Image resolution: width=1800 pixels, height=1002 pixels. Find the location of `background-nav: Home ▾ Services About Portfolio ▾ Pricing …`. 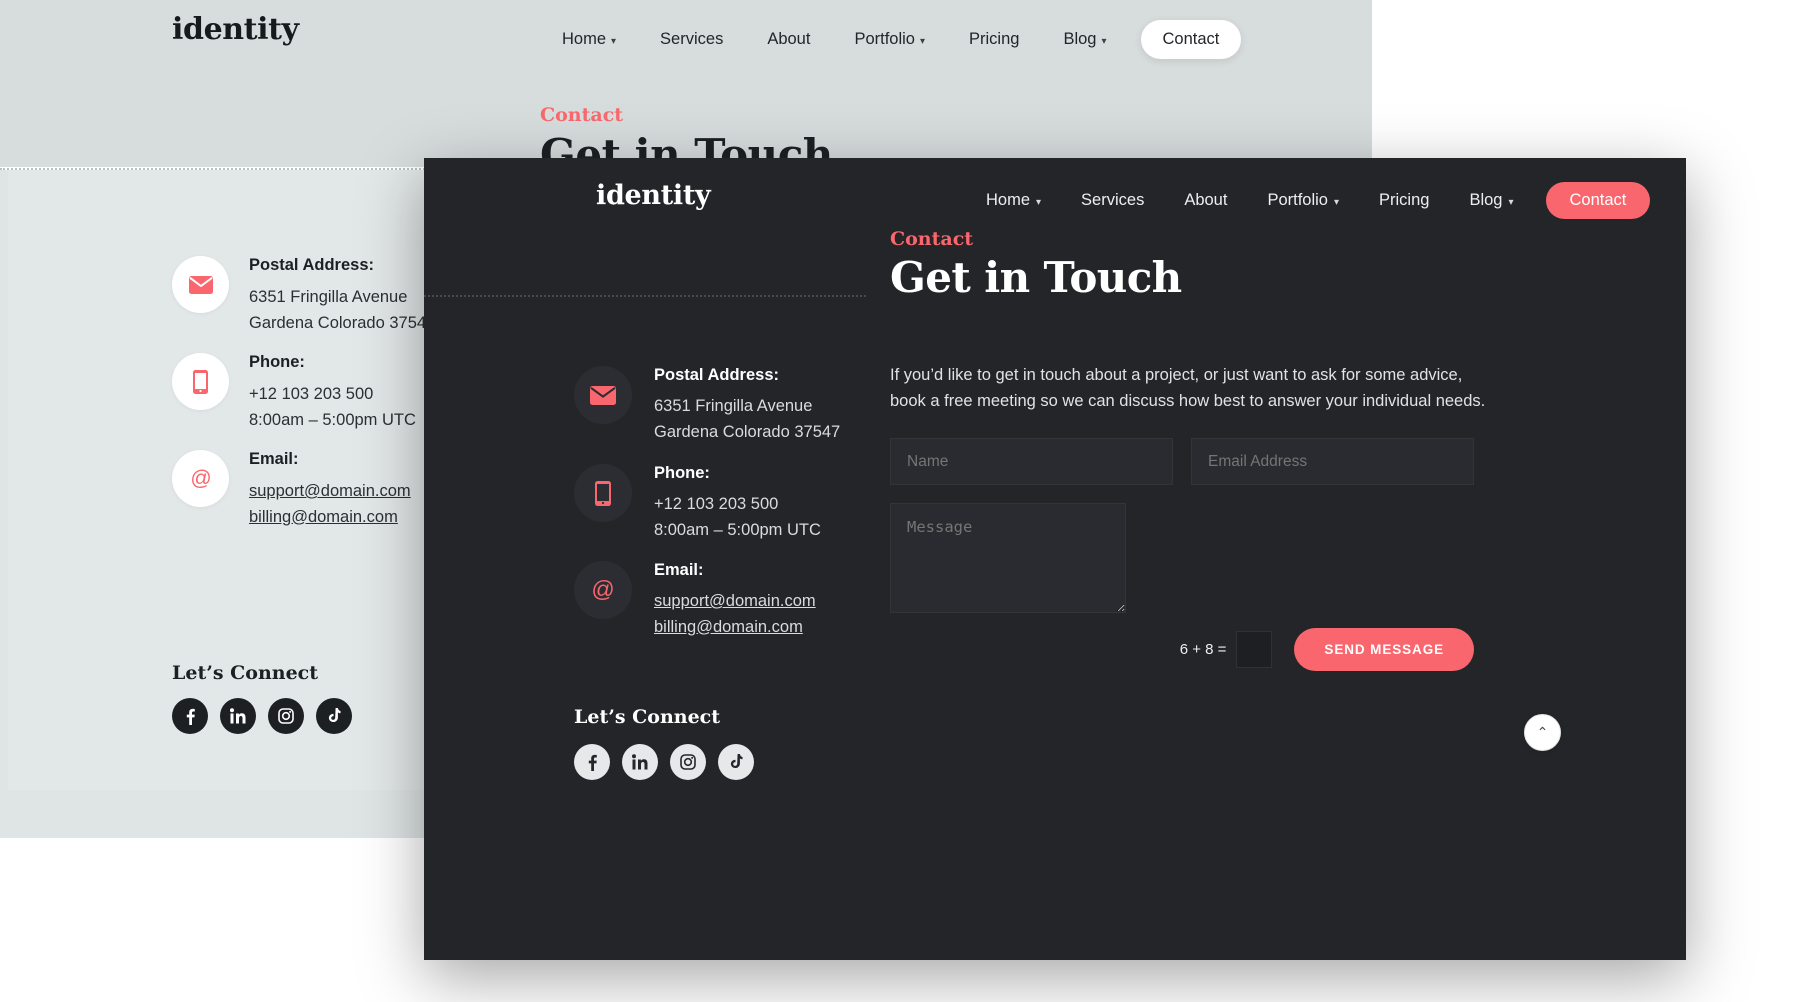

background-nav: Home ▾ Services About Portfolio ▾ Pricing … is located at coordinates (891, 39).